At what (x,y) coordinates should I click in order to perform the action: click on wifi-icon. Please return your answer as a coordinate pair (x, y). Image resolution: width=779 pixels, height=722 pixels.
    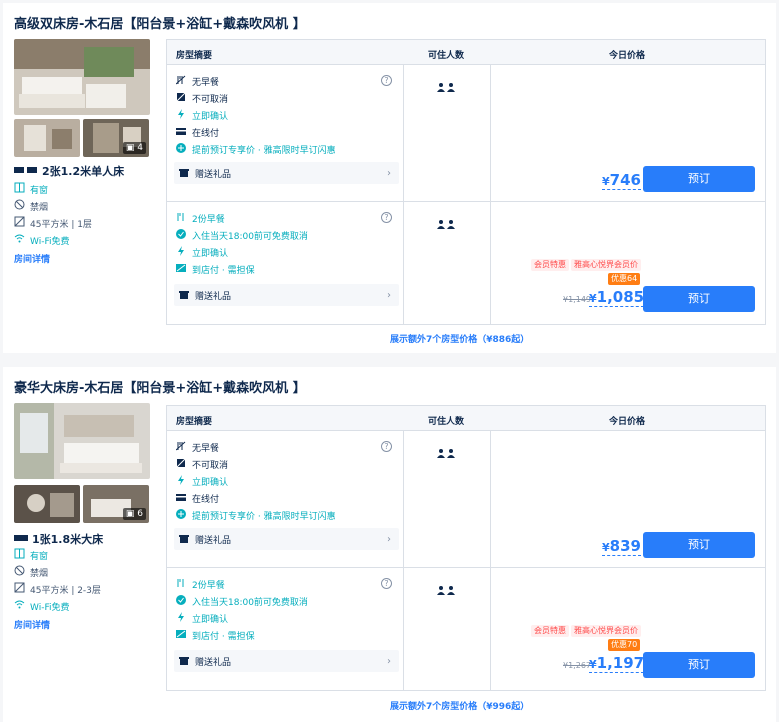
    Looking at the image, I should click on (19, 606).